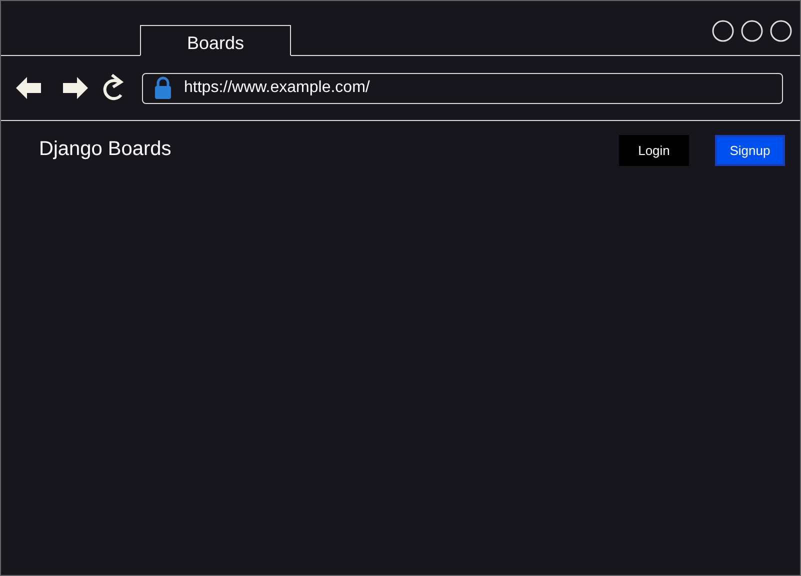 This screenshot has width=801, height=576. What do you see at coordinates (215, 40) in the screenshot?
I see `browser-tab: Boards` at bounding box center [215, 40].